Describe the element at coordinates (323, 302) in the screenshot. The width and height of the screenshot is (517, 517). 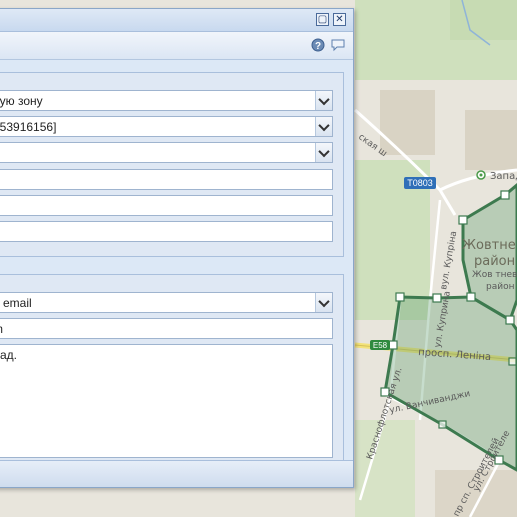
I see `notify-method-dropdown-button` at that location.